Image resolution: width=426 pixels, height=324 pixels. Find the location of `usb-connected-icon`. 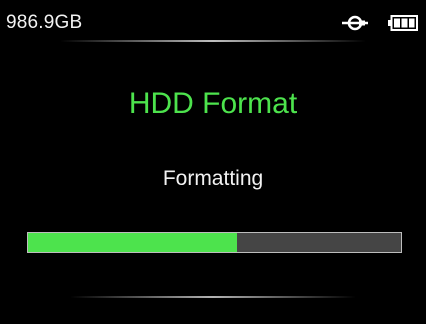

usb-connected-icon is located at coordinates (355, 23).